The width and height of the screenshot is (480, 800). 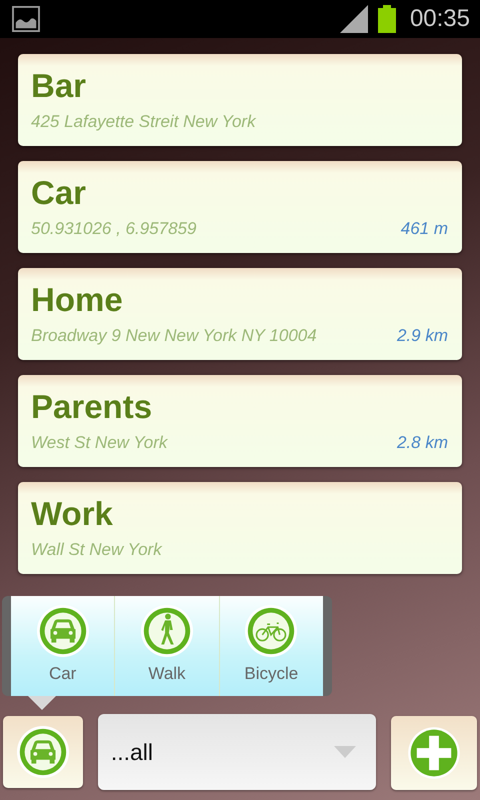 I want to click on popup-pointer, so click(x=42, y=703).